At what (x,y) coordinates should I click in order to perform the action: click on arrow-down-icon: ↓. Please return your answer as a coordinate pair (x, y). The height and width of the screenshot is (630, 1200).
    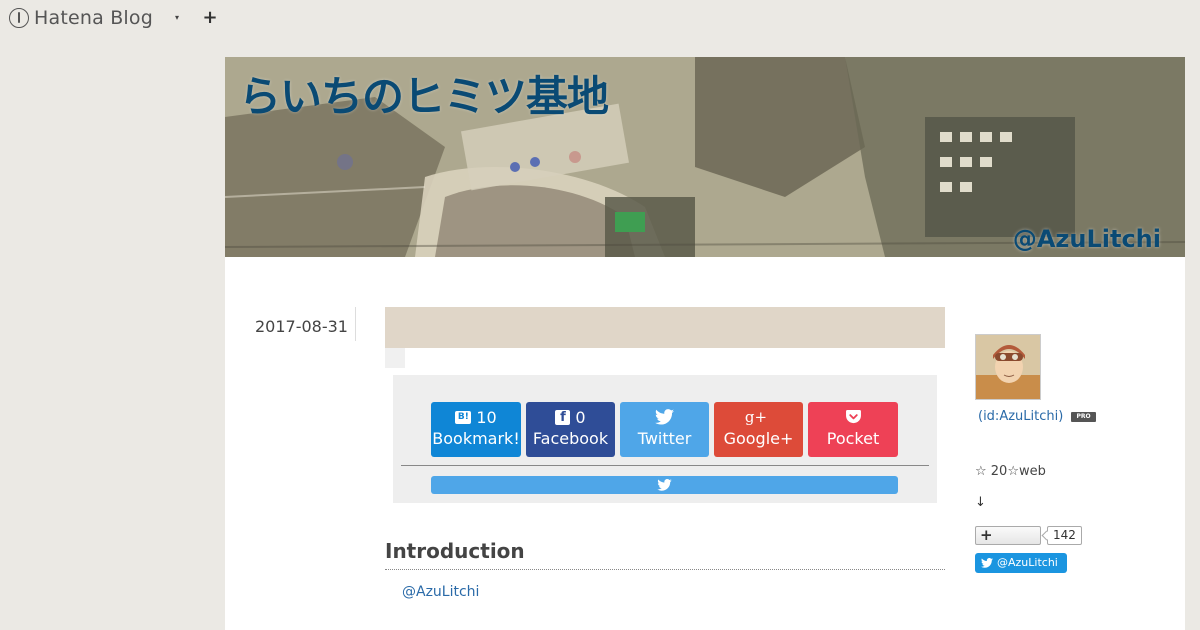
    Looking at the image, I should click on (980, 502).